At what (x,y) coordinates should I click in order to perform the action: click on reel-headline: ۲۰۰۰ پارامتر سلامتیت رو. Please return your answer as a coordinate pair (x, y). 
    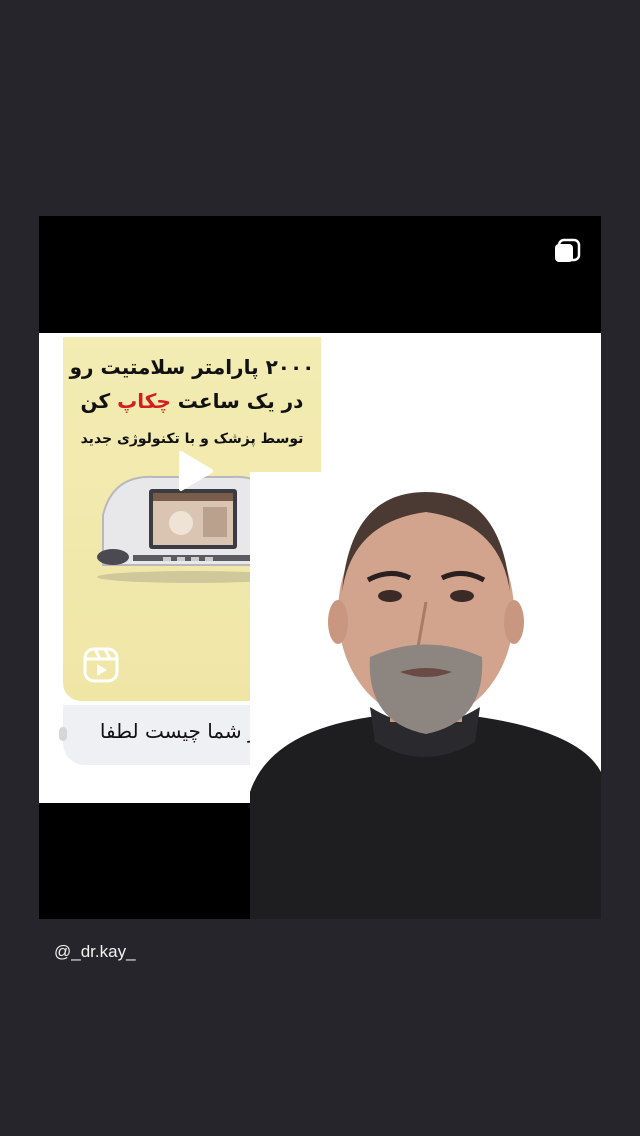
    Looking at the image, I should click on (192, 367).